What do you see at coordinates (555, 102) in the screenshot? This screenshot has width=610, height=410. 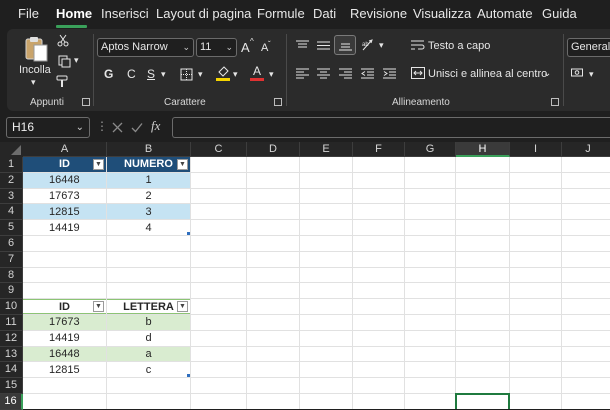 I see `alignment-launcher-icon` at bounding box center [555, 102].